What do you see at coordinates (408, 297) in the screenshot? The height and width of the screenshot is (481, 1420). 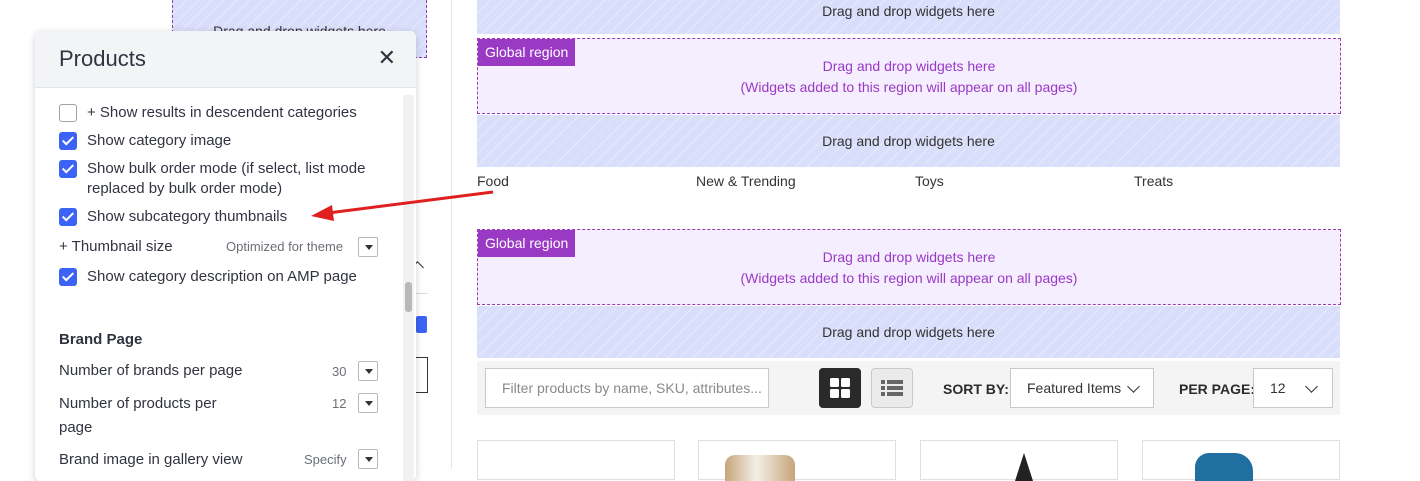 I see `panel-scrollbar-thumb` at bounding box center [408, 297].